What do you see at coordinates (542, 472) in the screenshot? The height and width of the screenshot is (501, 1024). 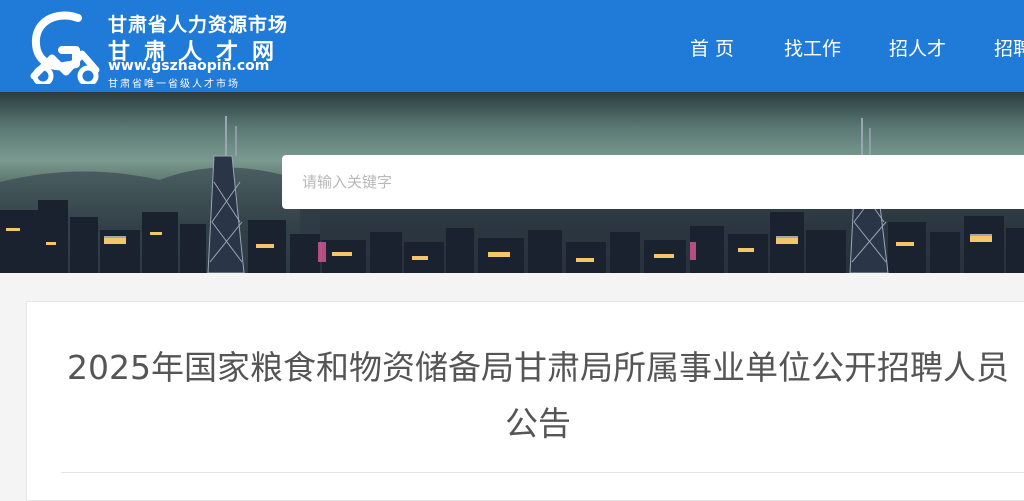 I see `title-divider` at bounding box center [542, 472].